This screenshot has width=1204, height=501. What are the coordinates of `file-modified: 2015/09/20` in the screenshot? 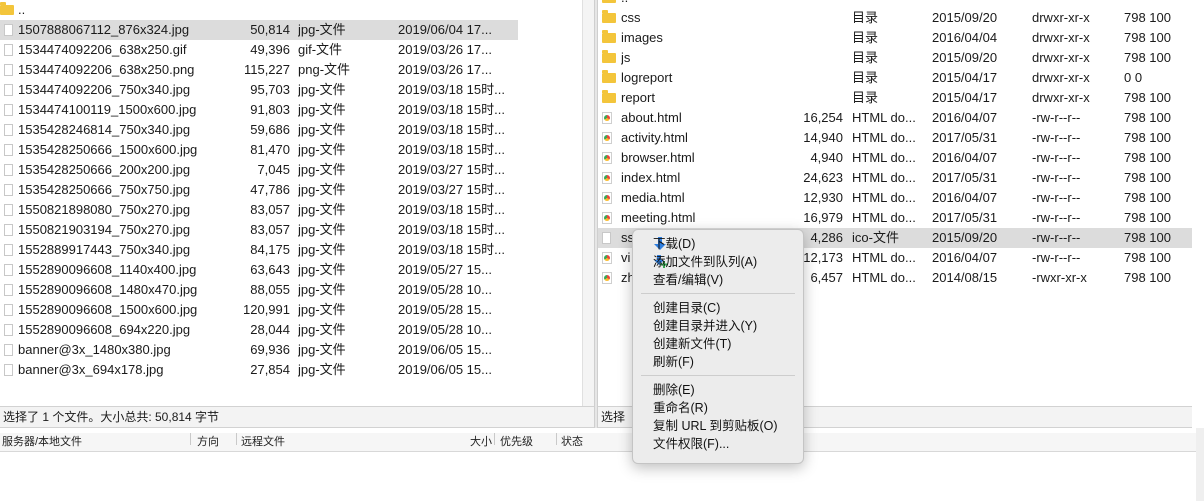 It's located at (965, 17).